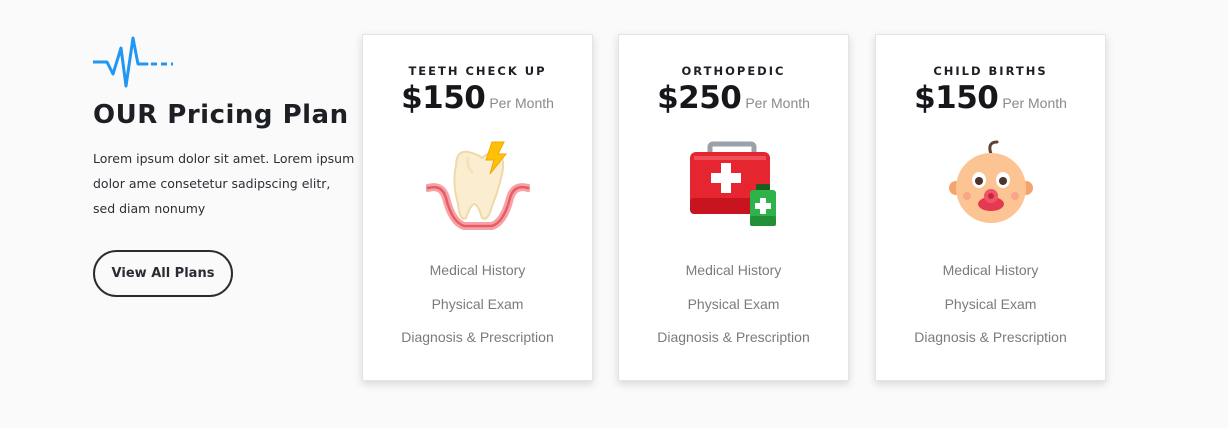  What do you see at coordinates (990, 181) in the screenshot?
I see `baby-face-icon` at bounding box center [990, 181].